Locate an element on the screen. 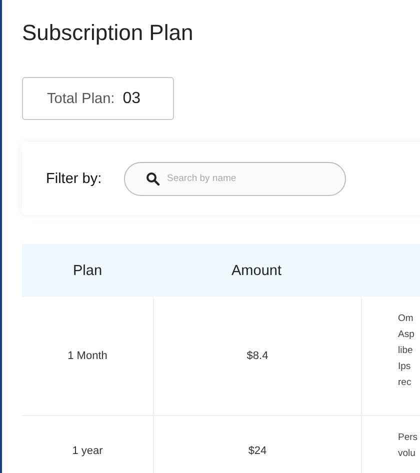 Image resolution: width=420 pixels, height=473 pixels. search-icon is located at coordinates (153, 179).